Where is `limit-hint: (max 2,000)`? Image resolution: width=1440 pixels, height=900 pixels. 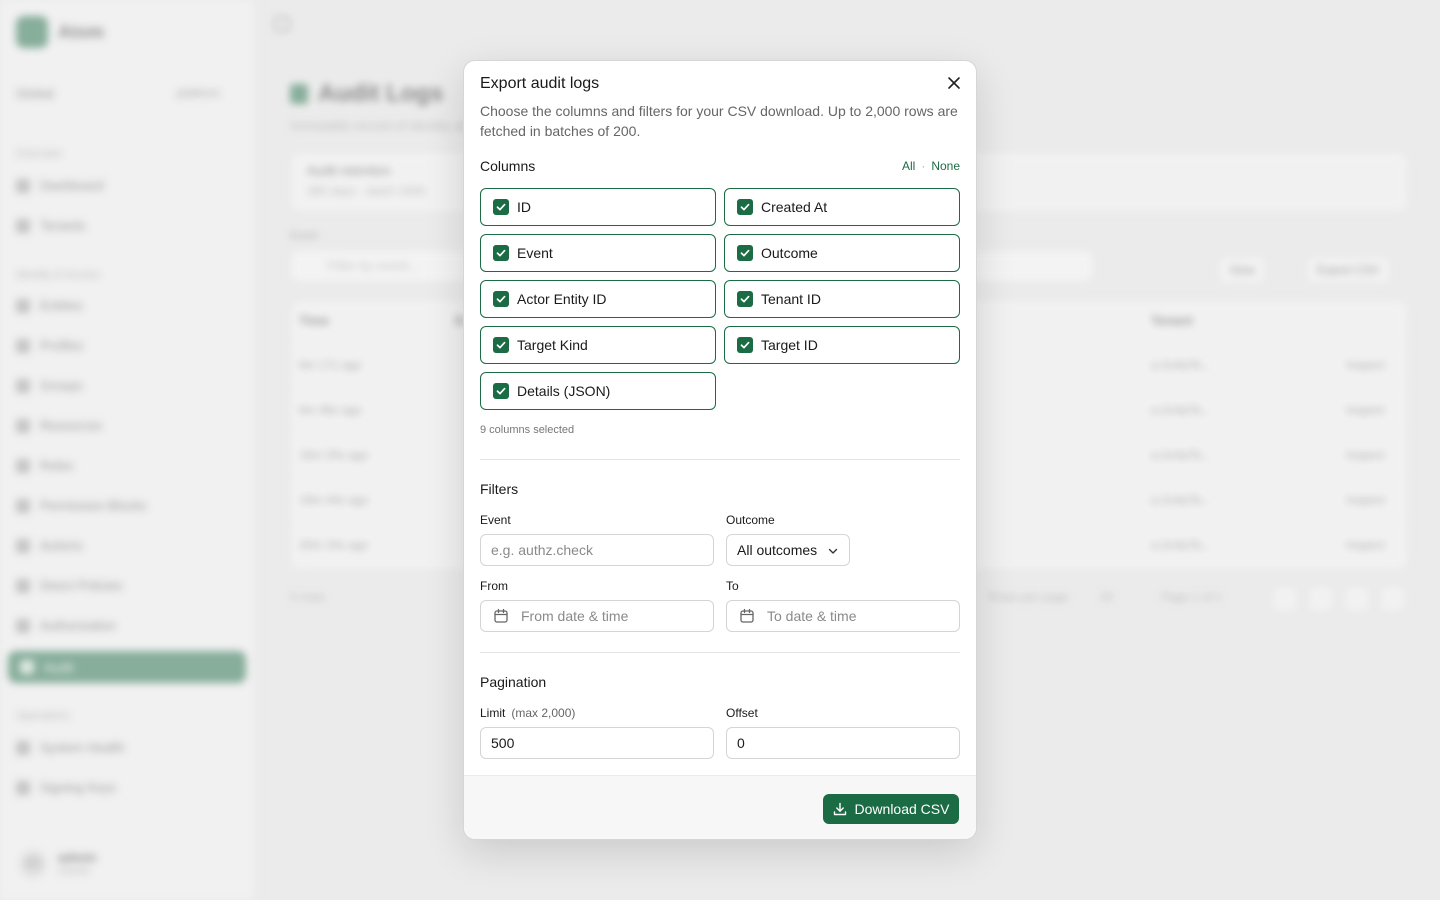
limit-hint: (max 2,000) is located at coordinates (543, 713).